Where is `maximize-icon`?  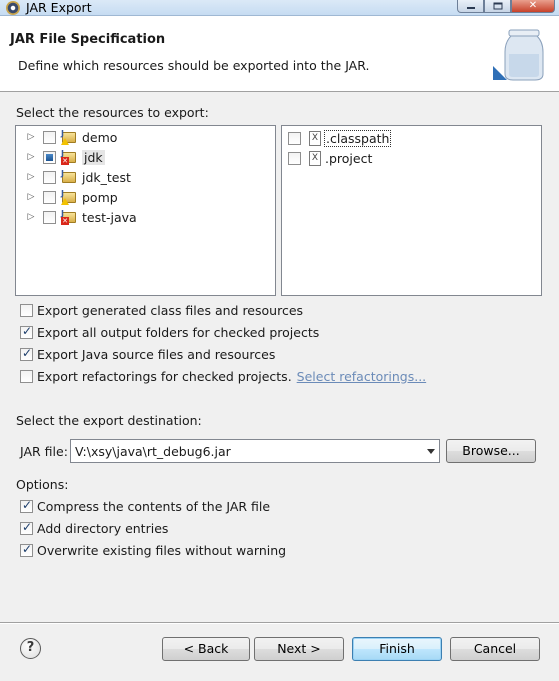
maximize-icon is located at coordinates (497, 6).